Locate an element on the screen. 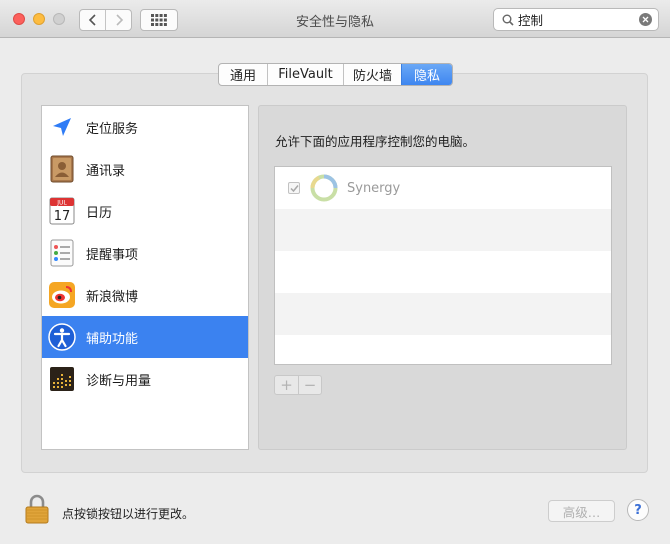  navigation-buttons is located at coordinates (105, 20).